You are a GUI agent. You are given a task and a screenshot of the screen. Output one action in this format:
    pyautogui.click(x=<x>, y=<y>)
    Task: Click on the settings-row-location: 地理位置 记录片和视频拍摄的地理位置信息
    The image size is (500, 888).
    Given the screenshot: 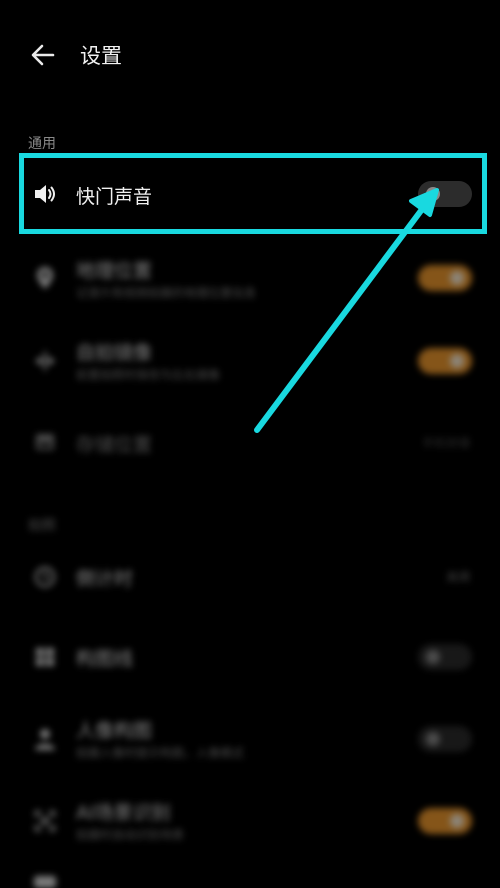 What is the action you would take?
    pyautogui.click(x=250, y=280)
    